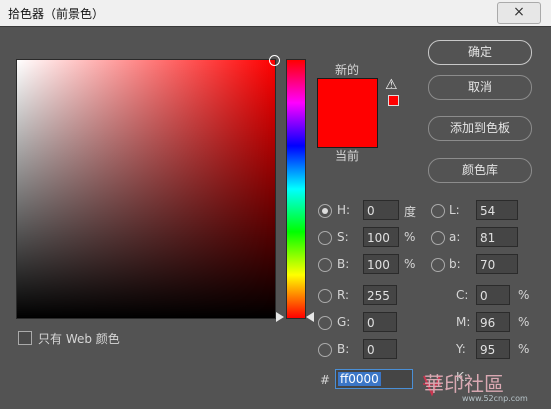  I want to click on unit-c: %, so click(524, 295).